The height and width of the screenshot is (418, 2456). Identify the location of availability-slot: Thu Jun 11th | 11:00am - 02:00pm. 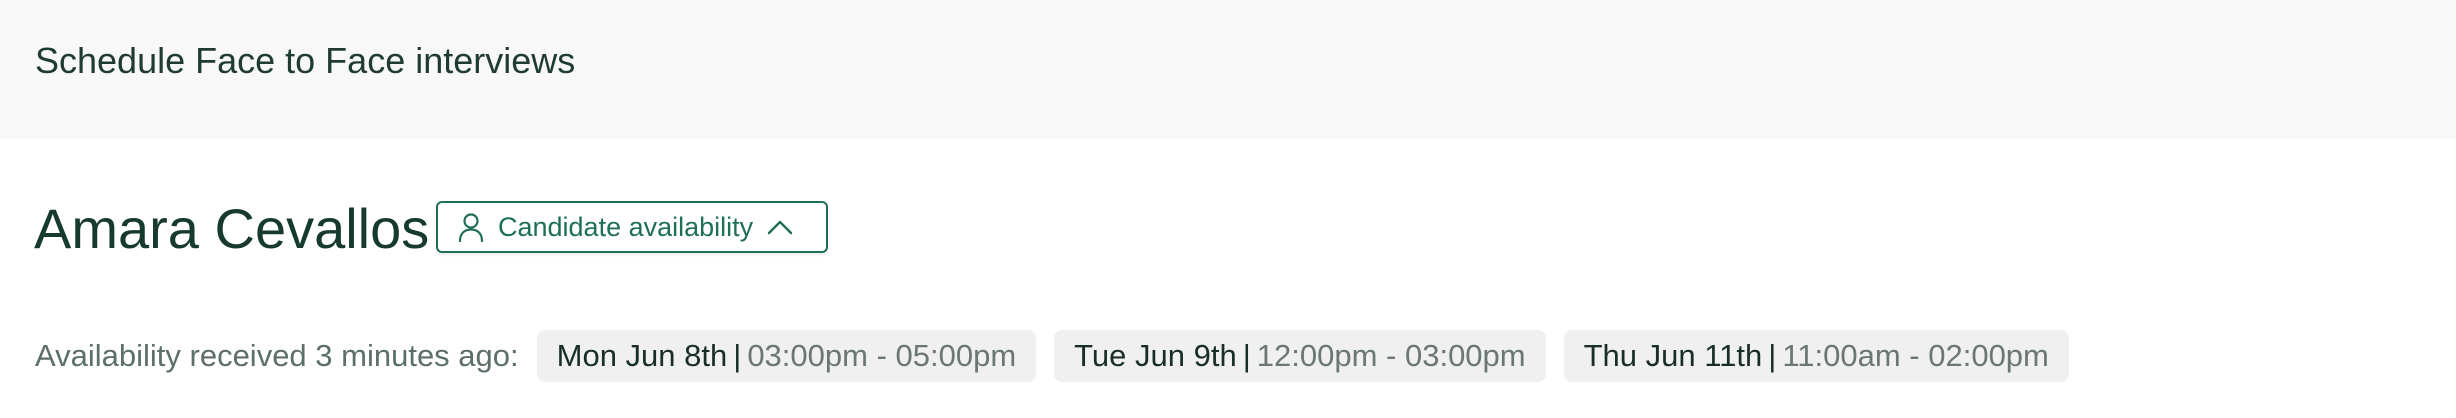
(1816, 356).